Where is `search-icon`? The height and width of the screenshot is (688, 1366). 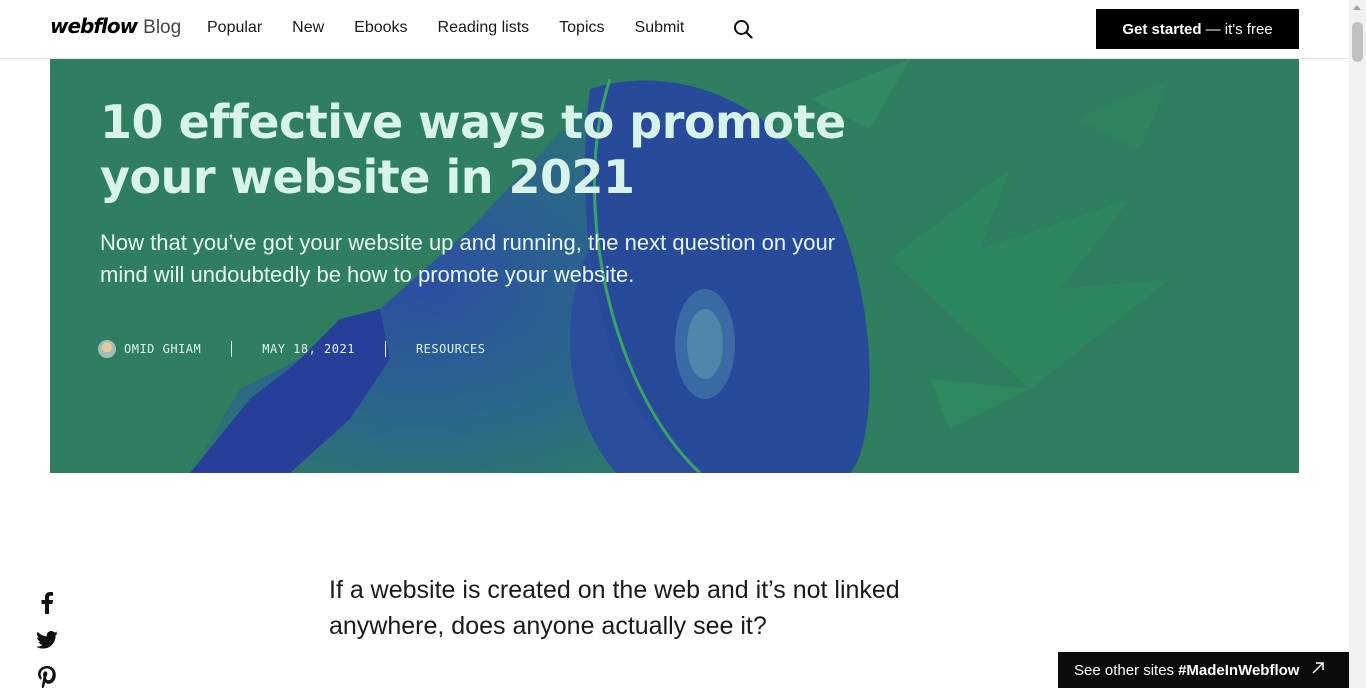
search-icon is located at coordinates (743, 29).